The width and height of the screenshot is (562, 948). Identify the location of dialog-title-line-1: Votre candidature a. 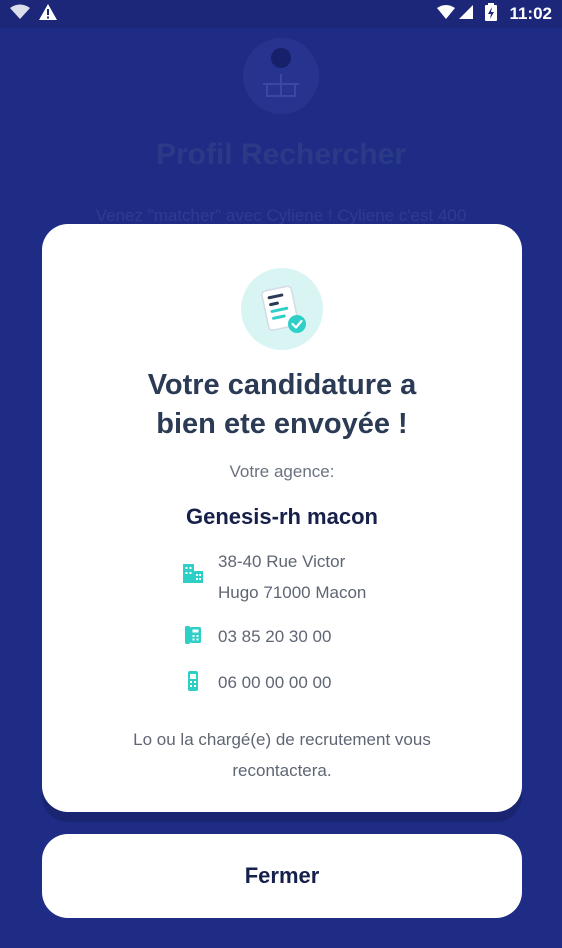
(282, 385).